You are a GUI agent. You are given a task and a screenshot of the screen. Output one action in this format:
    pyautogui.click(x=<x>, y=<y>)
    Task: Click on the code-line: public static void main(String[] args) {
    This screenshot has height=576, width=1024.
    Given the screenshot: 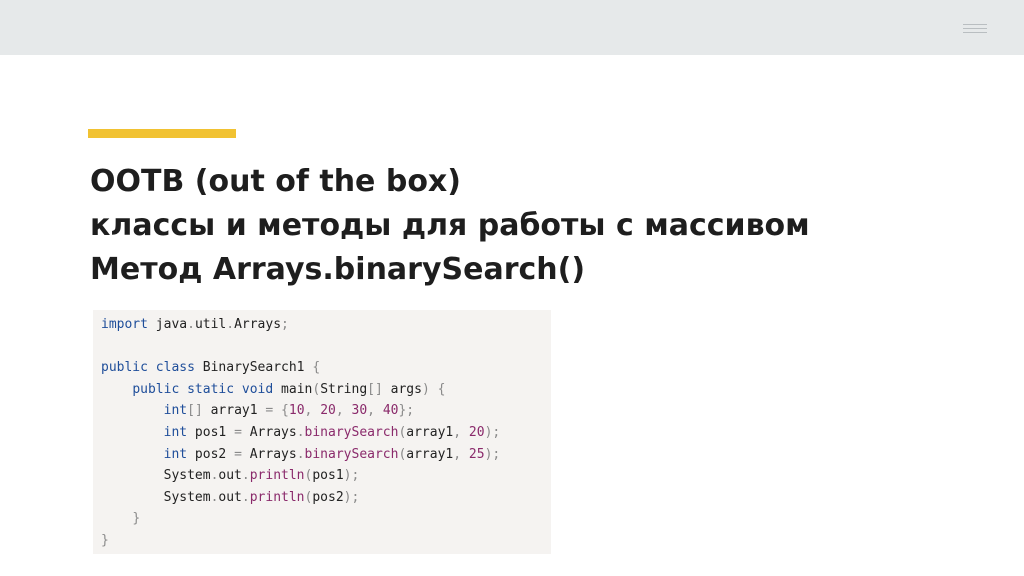 What is the action you would take?
    pyautogui.click(x=289, y=389)
    